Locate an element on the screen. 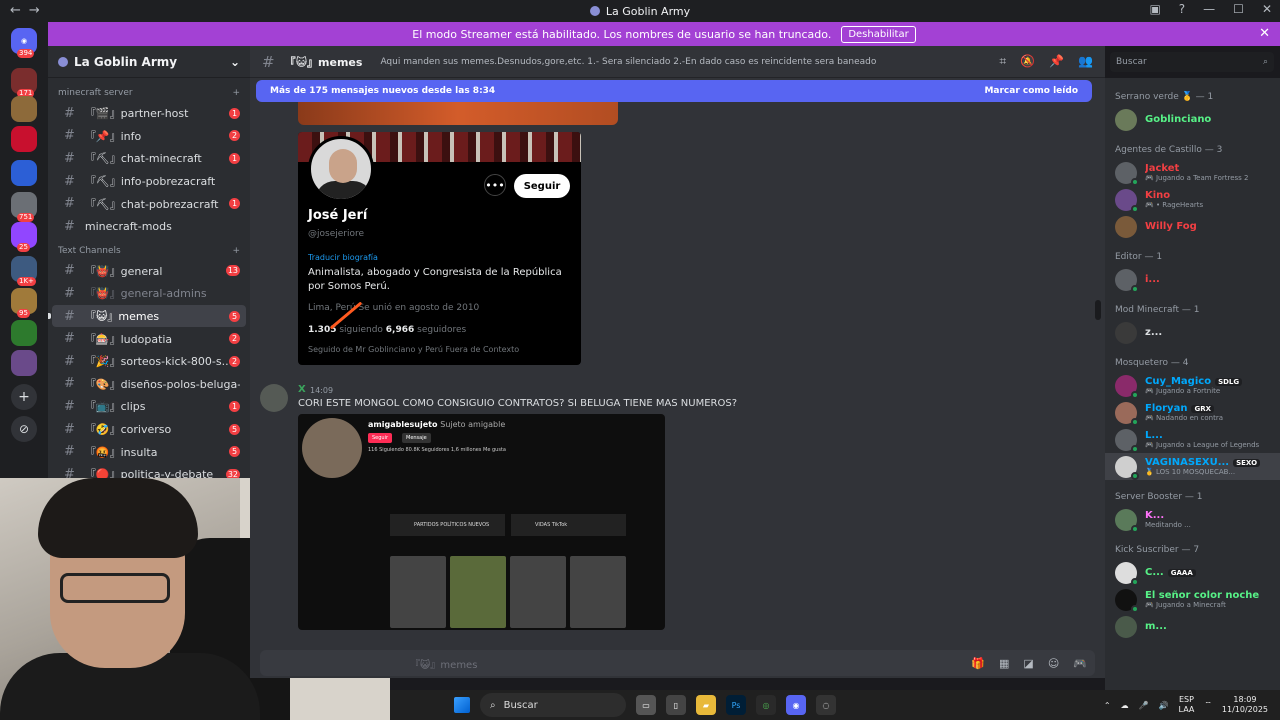 This screenshot has height=720, width=1280. app-icon: ▯ is located at coordinates (676, 705).